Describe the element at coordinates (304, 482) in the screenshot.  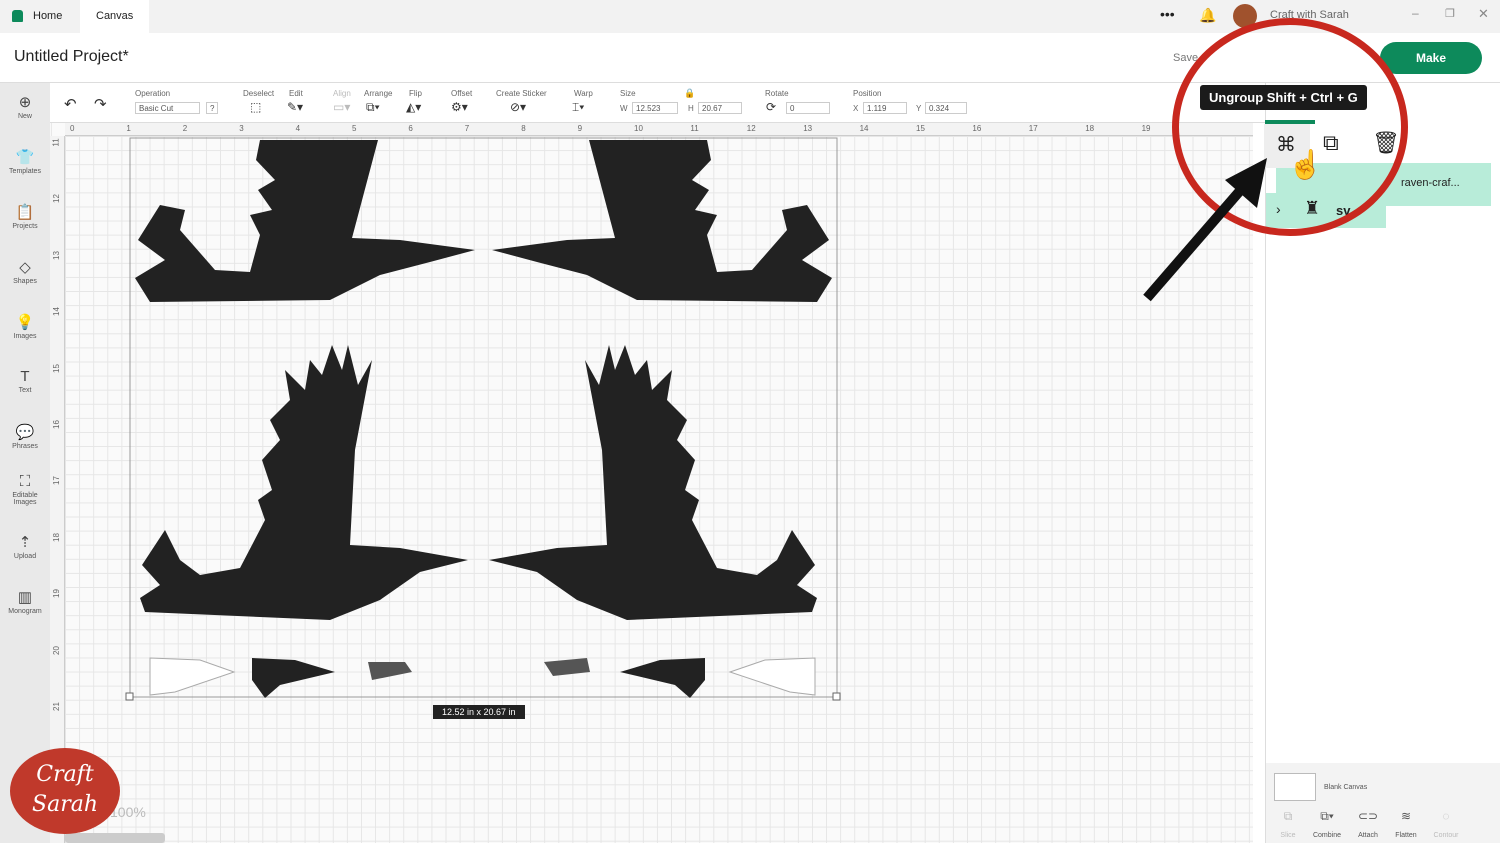
I see `raven-bottom-left` at that location.